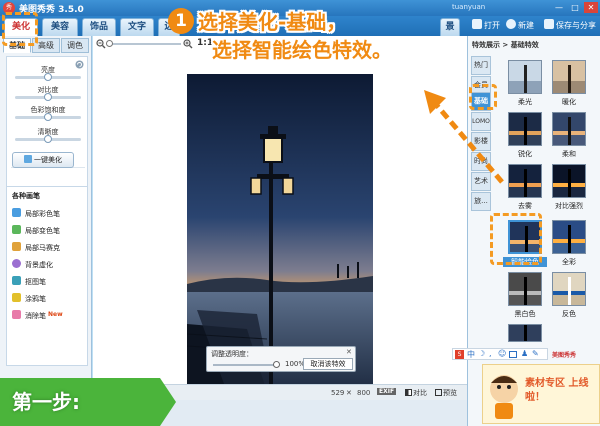 Image resolution: width=600 pixels, height=426 pixels. Describe the element at coordinates (575, 7) in the screenshot. I see `maximize-button: □` at that location.